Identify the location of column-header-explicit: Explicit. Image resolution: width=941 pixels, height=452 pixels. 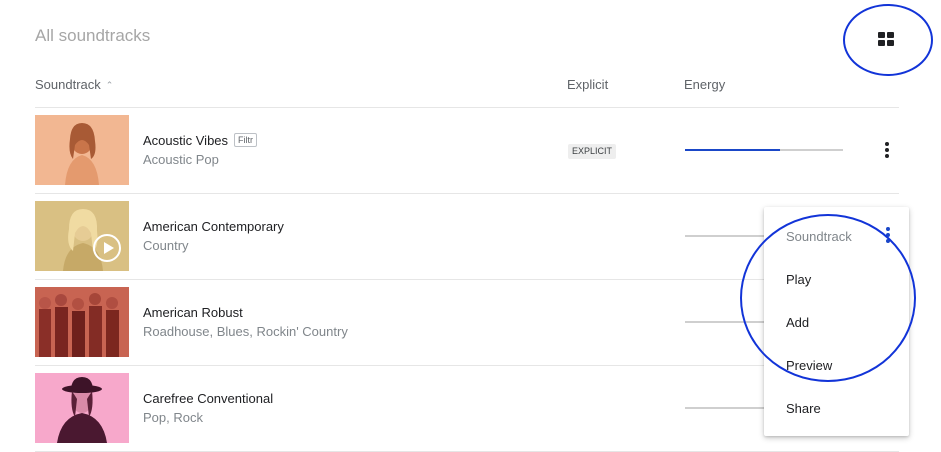
(588, 84).